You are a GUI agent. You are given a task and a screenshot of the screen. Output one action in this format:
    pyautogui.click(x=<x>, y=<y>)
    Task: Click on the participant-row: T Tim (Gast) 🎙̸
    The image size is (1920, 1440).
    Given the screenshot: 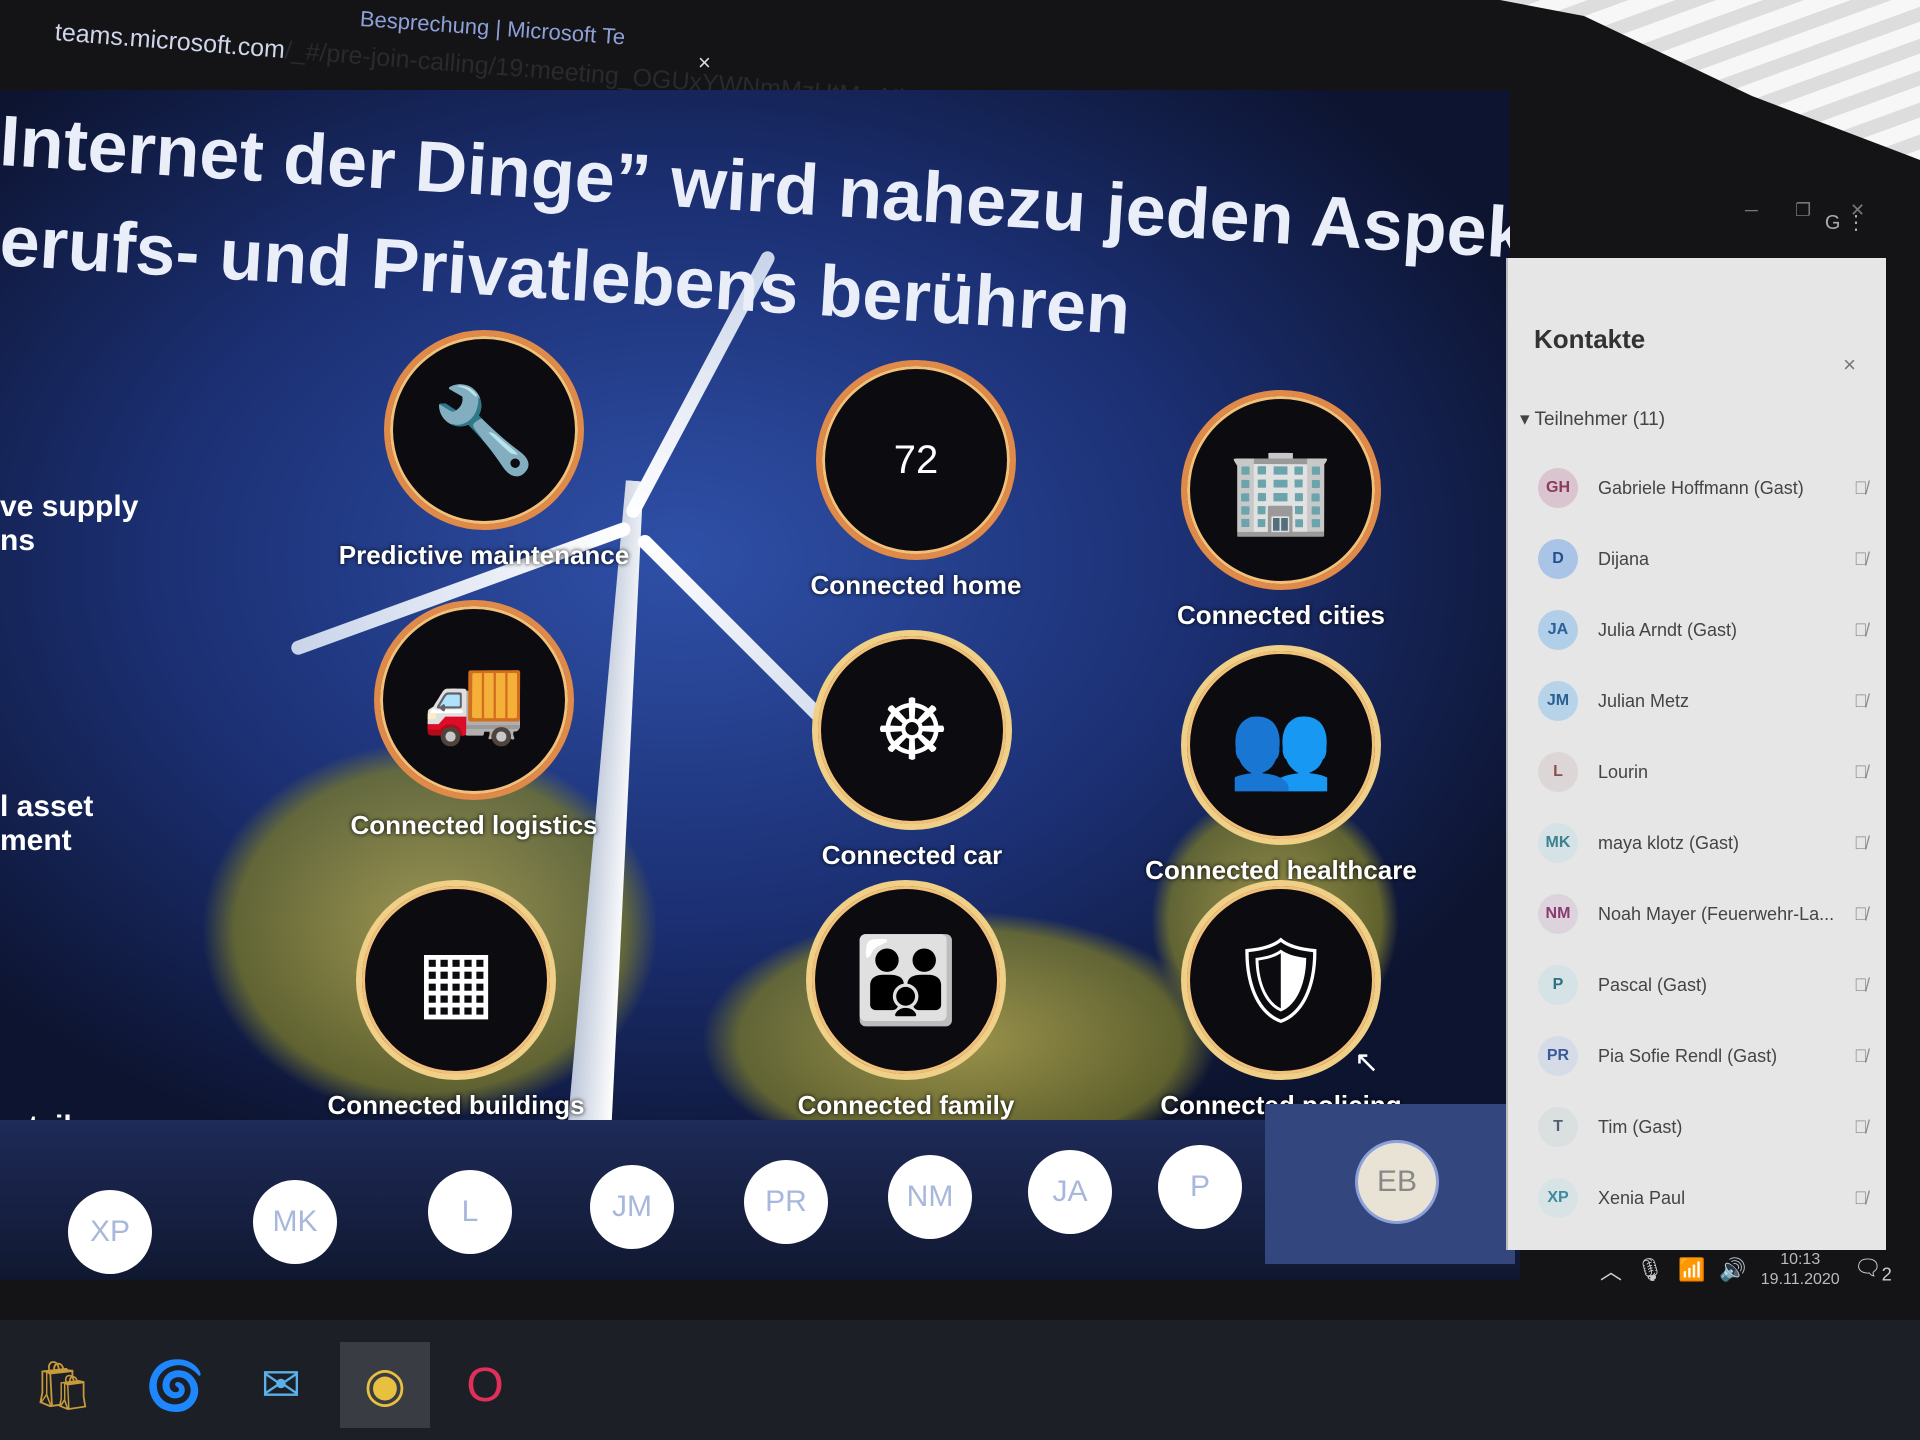 What is the action you would take?
    pyautogui.click(x=1708, y=1127)
    